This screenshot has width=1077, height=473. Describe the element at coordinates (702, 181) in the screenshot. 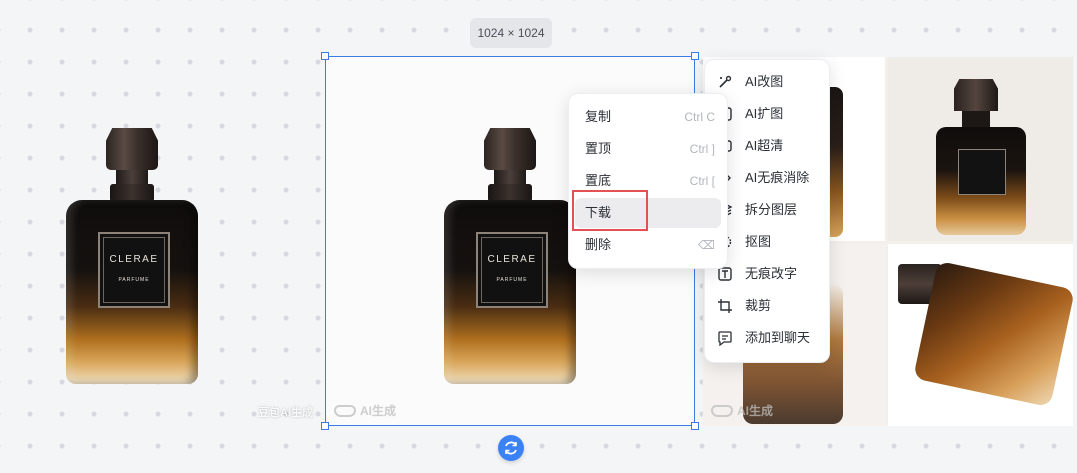

I see `menu-item-shortcut: Ctrl [` at that location.